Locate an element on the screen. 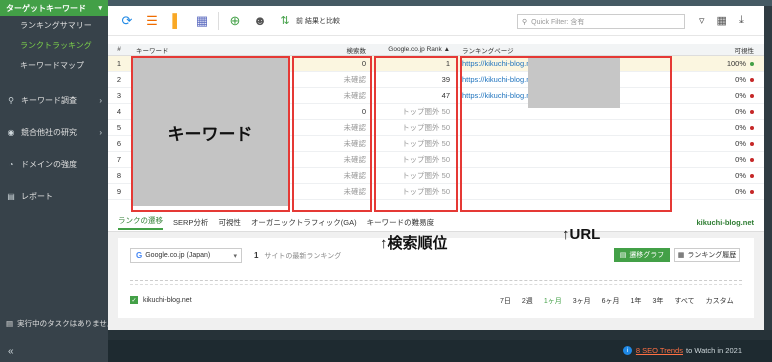  checkbox-checked-icon: ✓ is located at coordinates (134, 300).